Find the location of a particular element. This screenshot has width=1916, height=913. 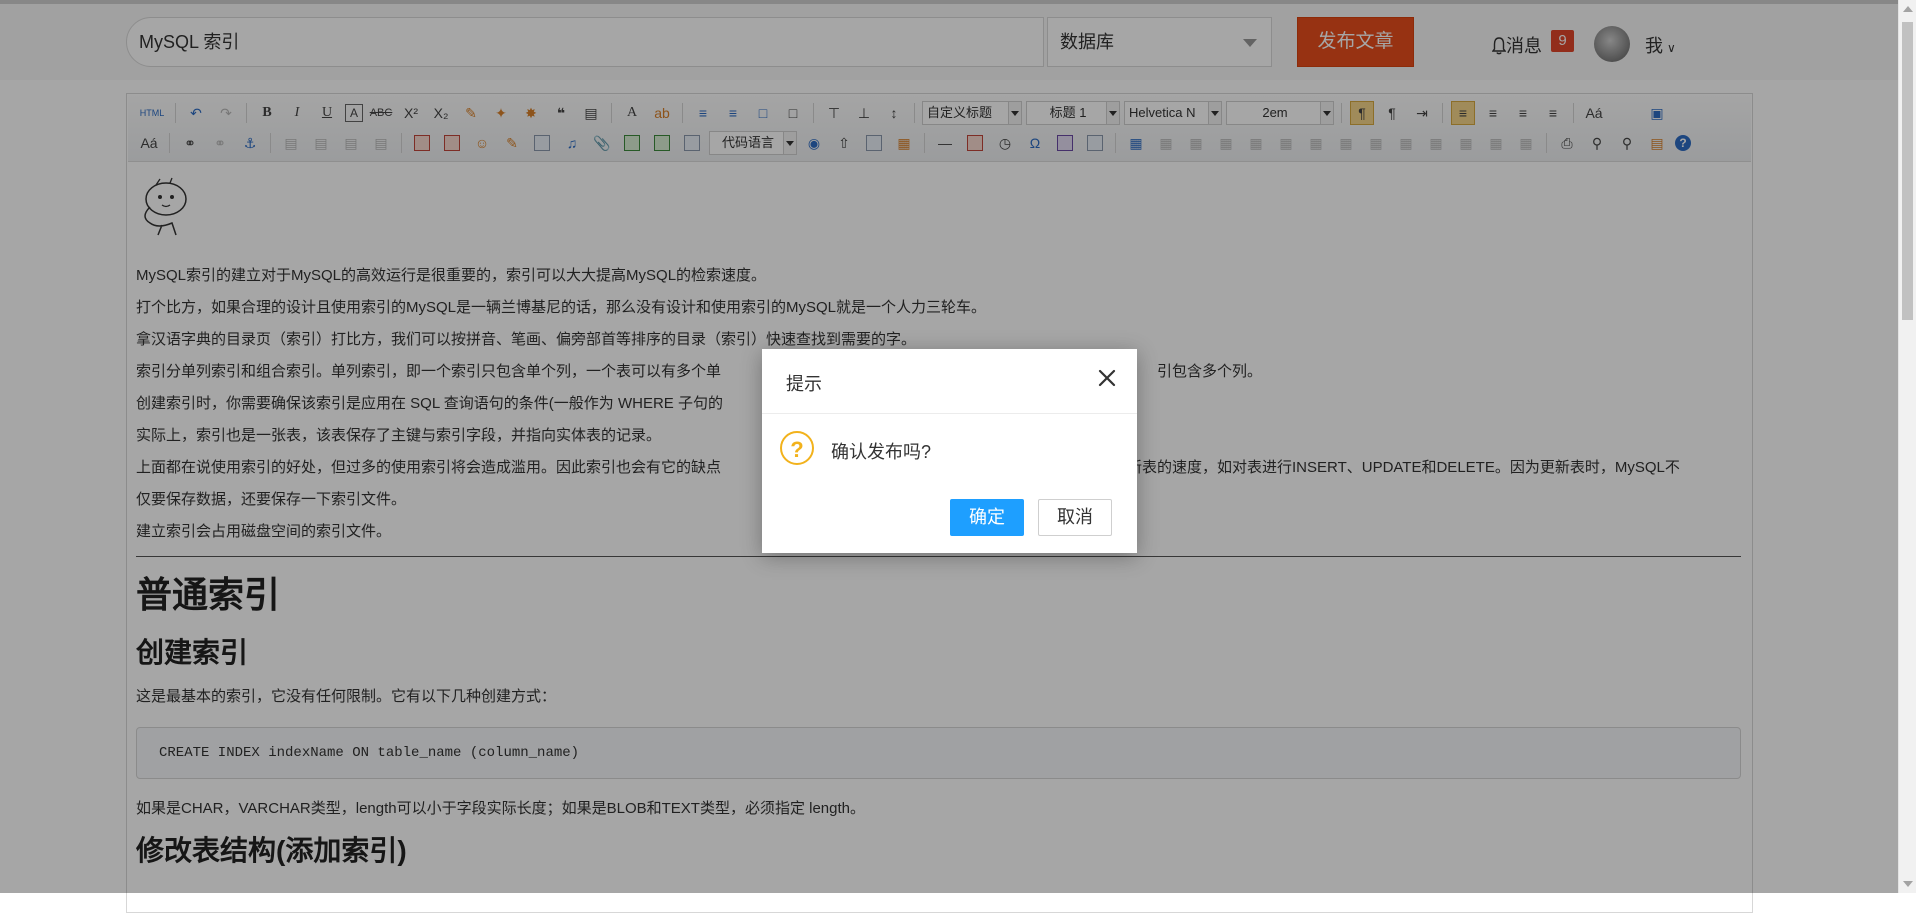

scroll-up-icon is located at coordinates (1908, 9).